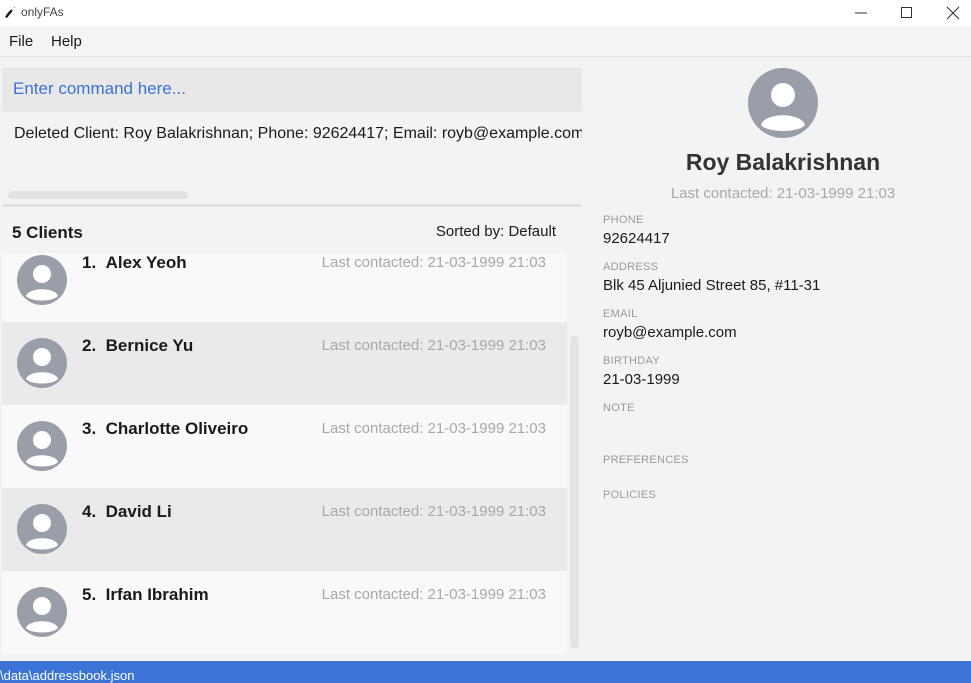 Image resolution: width=971 pixels, height=683 pixels. What do you see at coordinates (641, 379) in the screenshot?
I see `birthday-value: 21-03-1999` at bounding box center [641, 379].